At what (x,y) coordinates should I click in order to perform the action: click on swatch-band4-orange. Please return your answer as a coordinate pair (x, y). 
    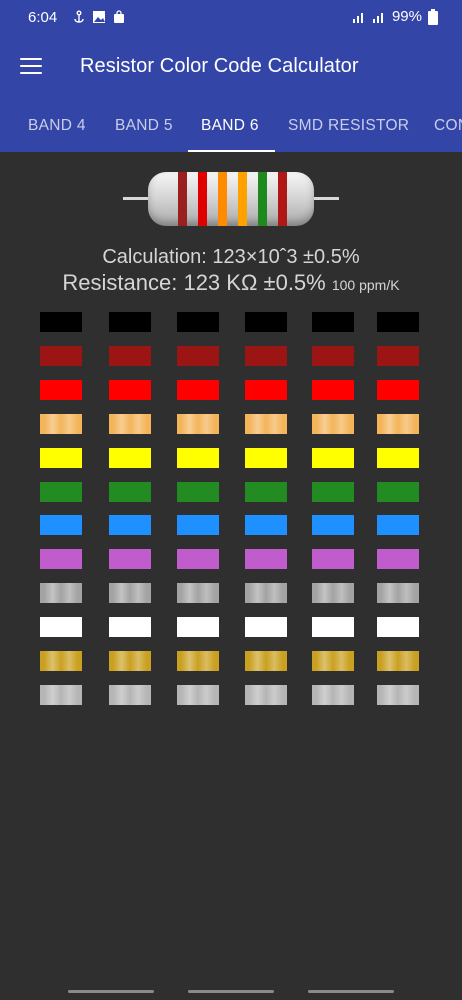
    Looking at the image, I should click on (266, 423).